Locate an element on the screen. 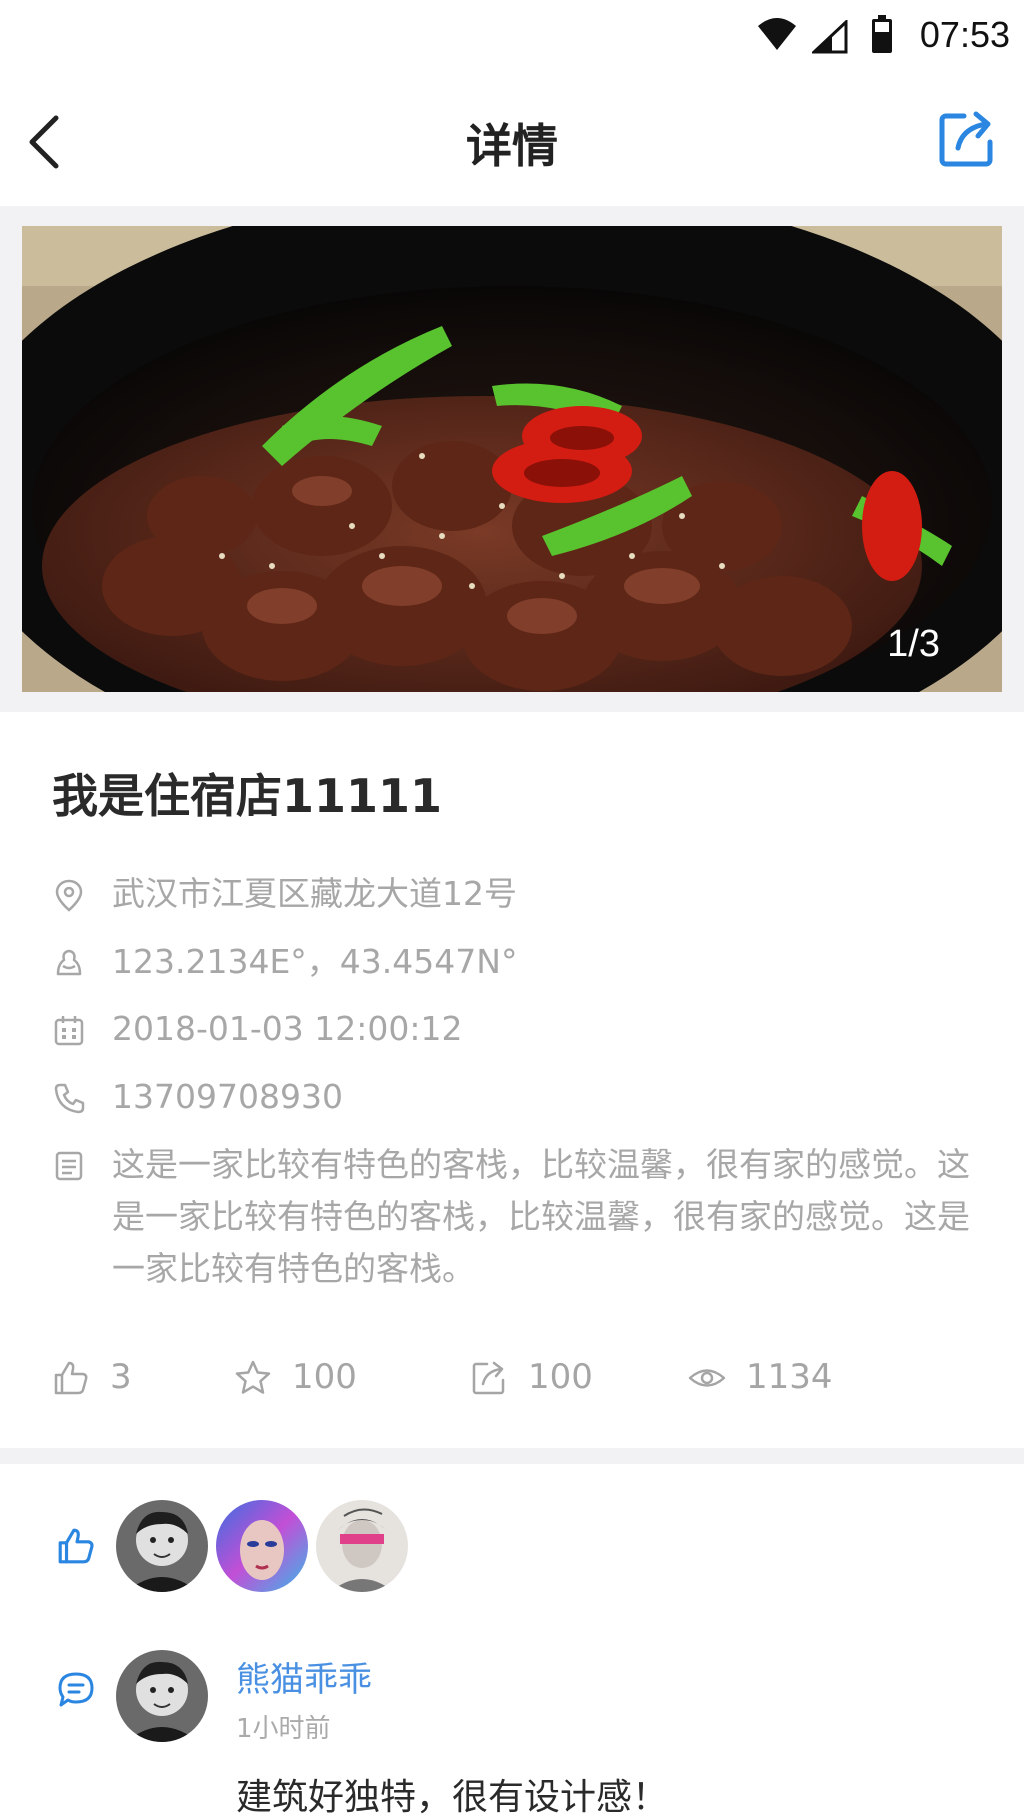  comment-author: 熊猫乖乖 is located at coordinates (304, 1676).